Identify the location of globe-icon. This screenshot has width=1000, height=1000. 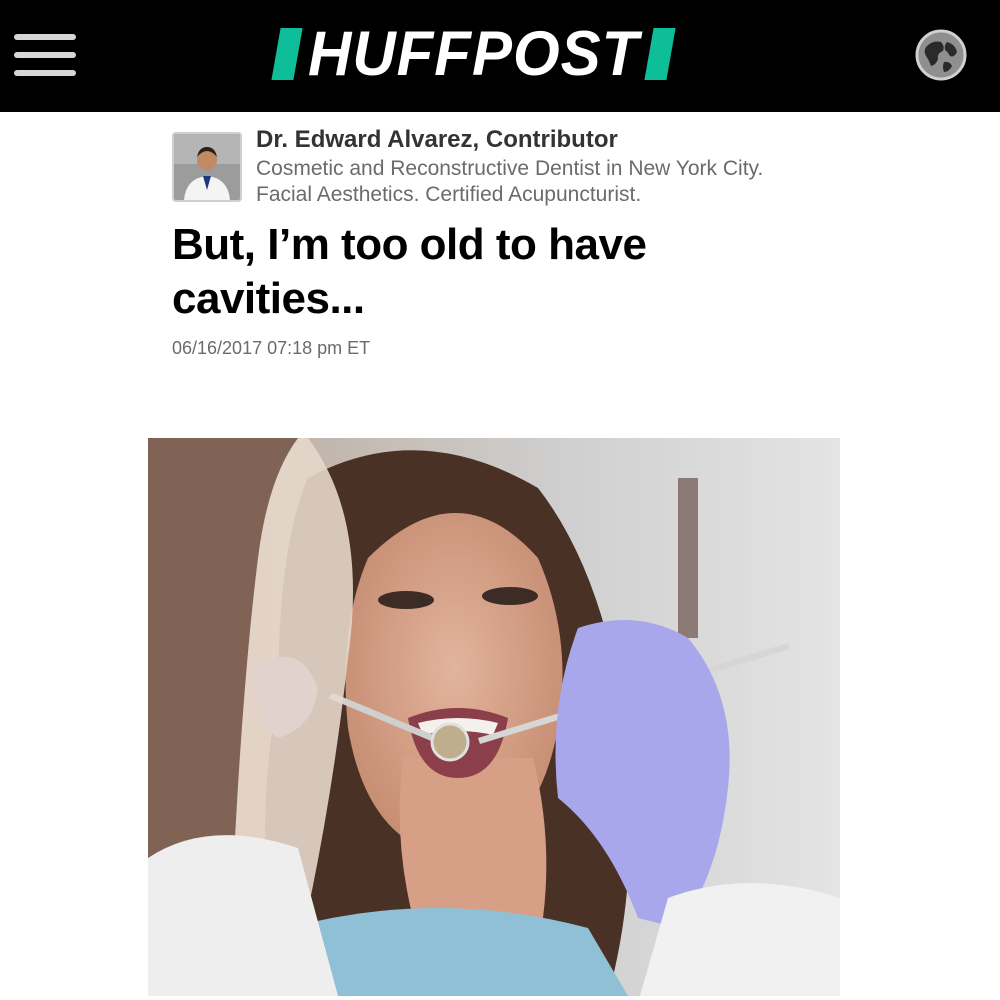
(941, 55).